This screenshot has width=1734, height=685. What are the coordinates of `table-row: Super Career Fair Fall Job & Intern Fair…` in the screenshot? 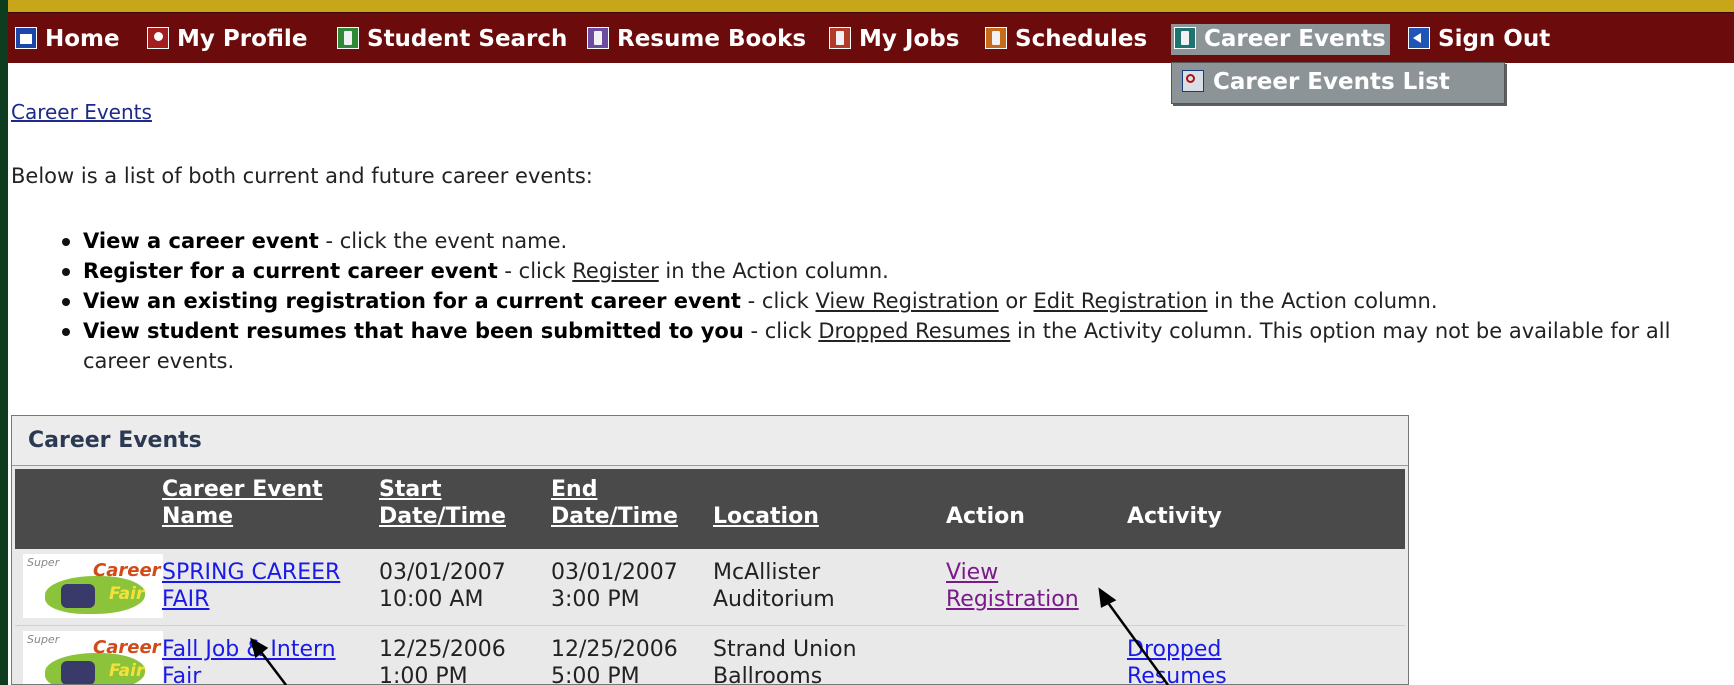 It's located at (710, 655).